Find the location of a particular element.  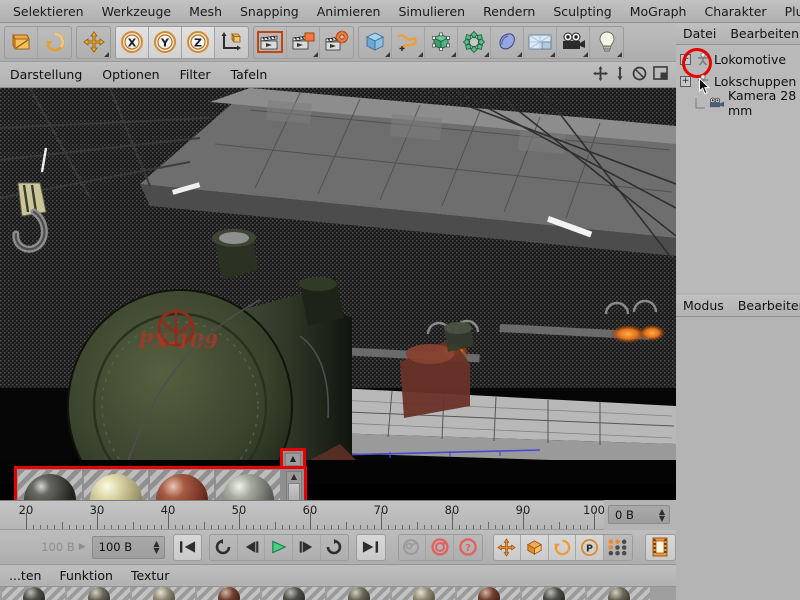

object-menu-bearbeiten: Bearbeiten is located at coordinates (761, 33).